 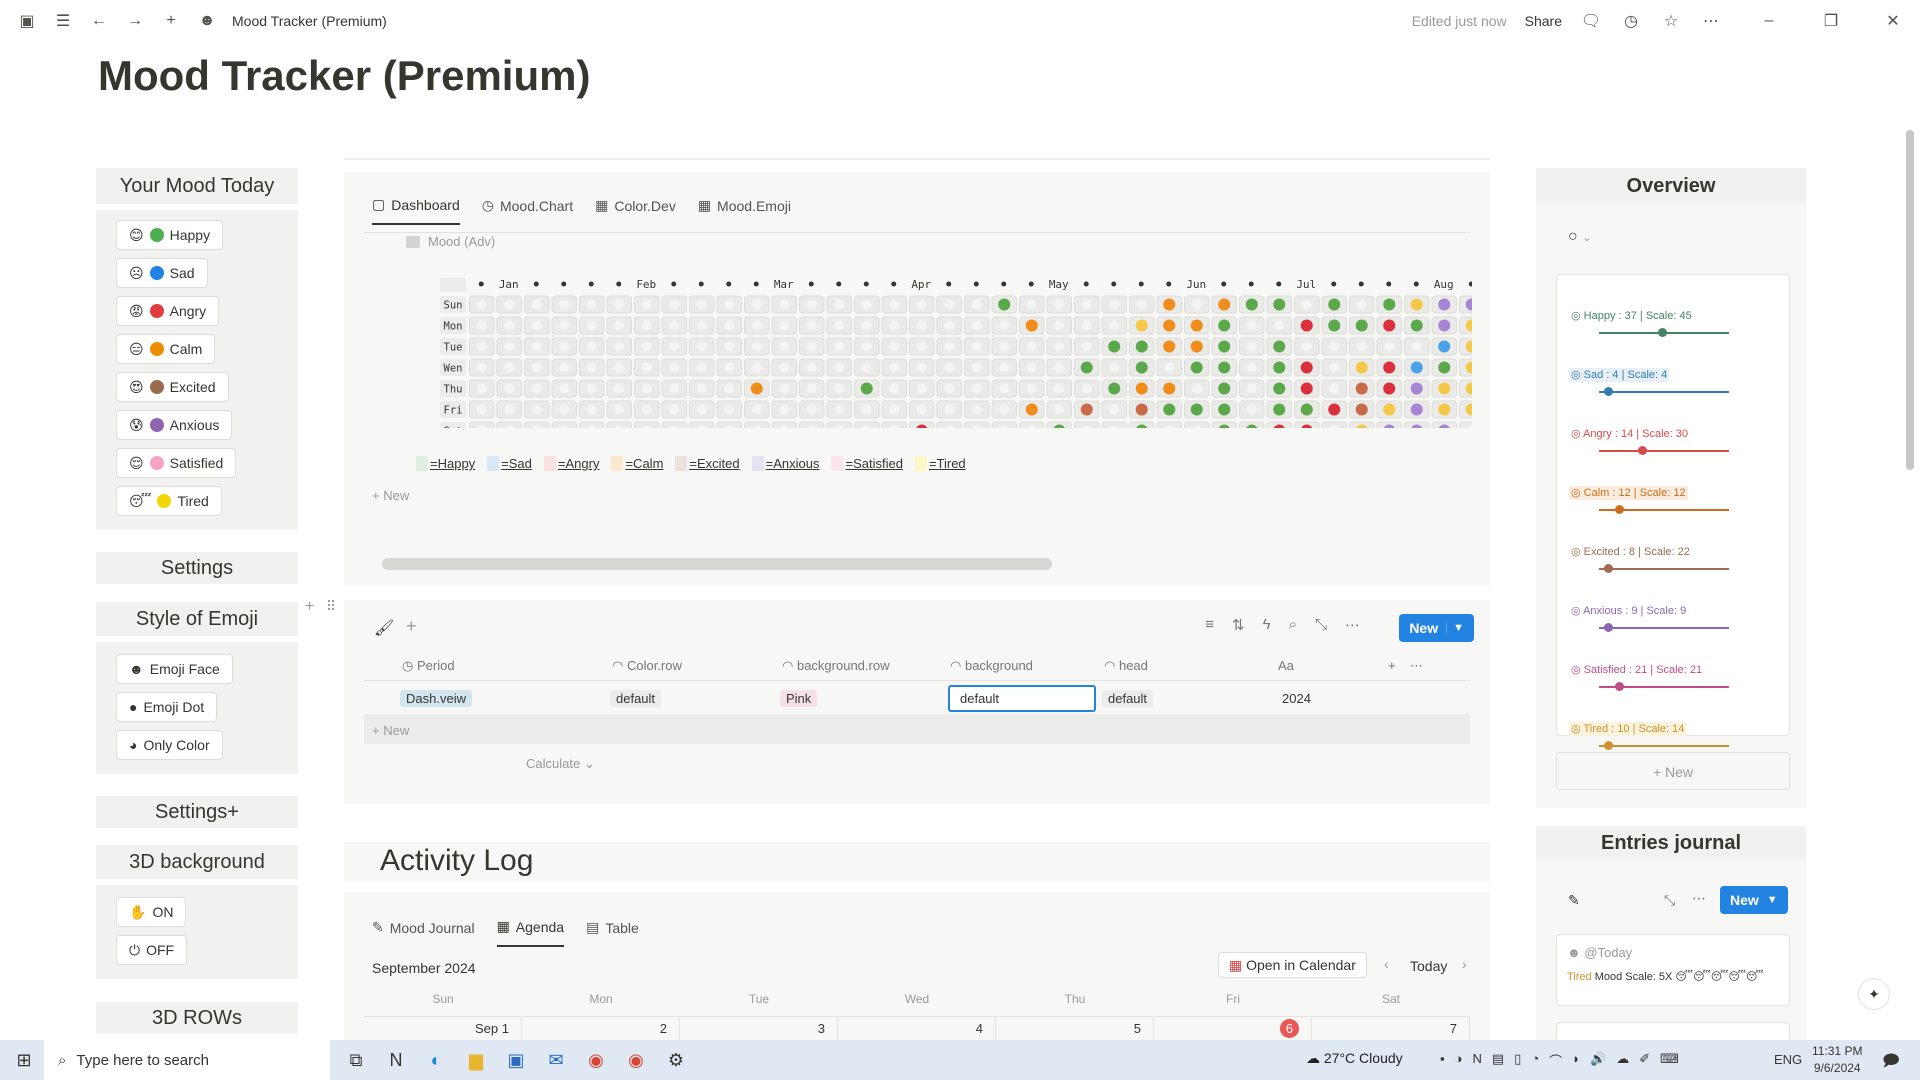 What do you see at coordinates (1874, 994) in the screenshot?
I see `ai-sparkle-icon: ✦` at bounding box center [1874, 994].